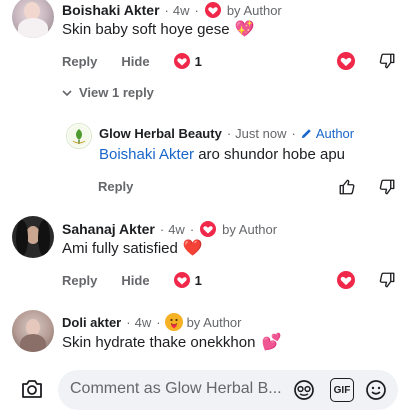 This screenshot has width=400, height=410. I want to click on herbal-logo-icon, so click(79, 136).